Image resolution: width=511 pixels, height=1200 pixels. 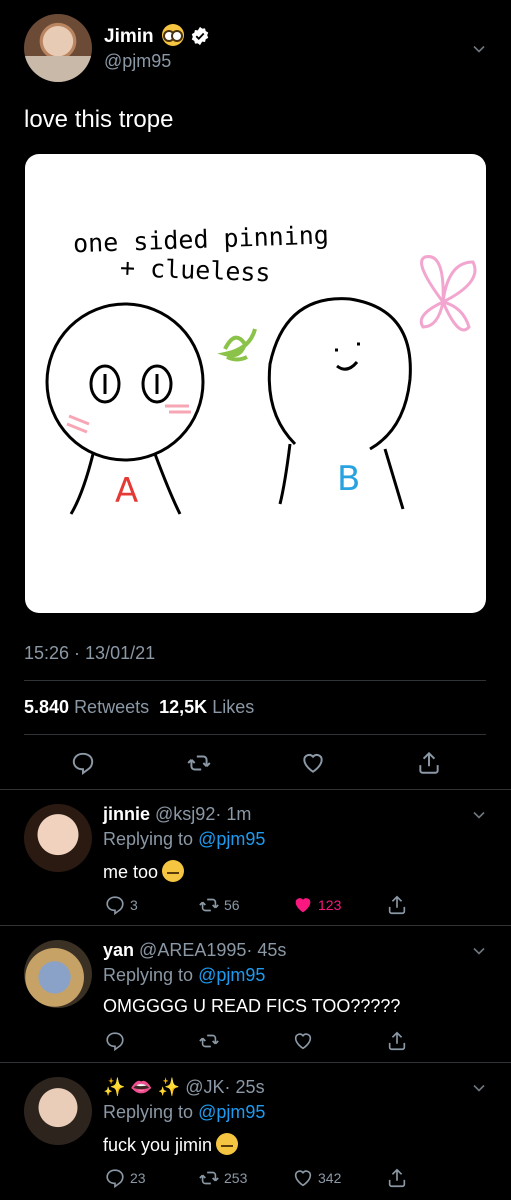 I want to click on reply-time: · 25s, so click(x=244, y=1087).